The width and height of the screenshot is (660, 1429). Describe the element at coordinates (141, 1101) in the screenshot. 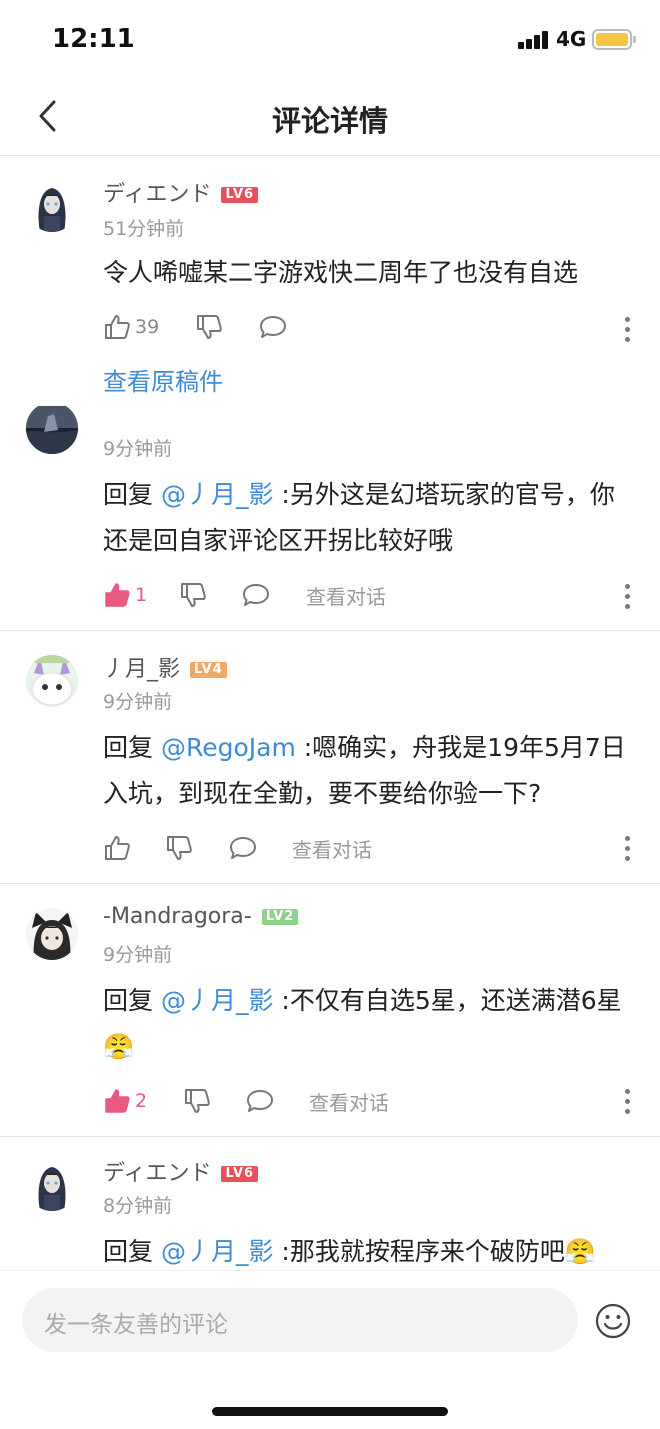

I see `like-count: 2` at that location.